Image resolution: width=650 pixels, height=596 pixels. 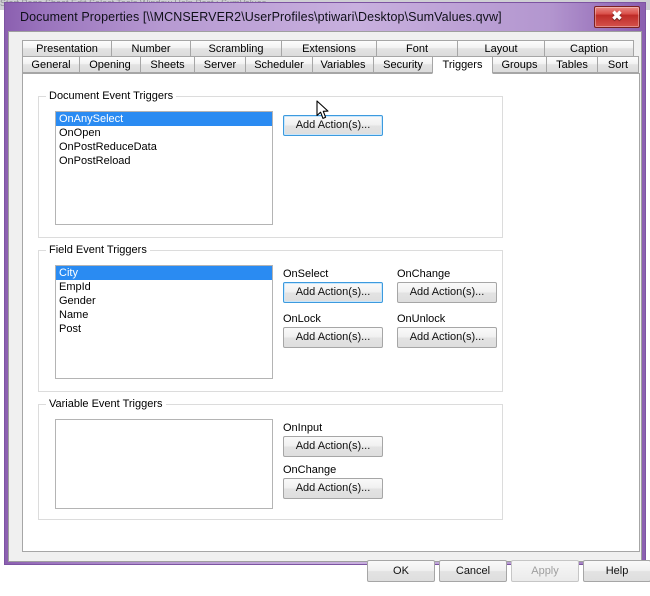 What do you see at coordinates (164, 147) in the screenshot?
I see `document-event-trigger-item: OnPostReduceData` at bounding box center [164, 147].